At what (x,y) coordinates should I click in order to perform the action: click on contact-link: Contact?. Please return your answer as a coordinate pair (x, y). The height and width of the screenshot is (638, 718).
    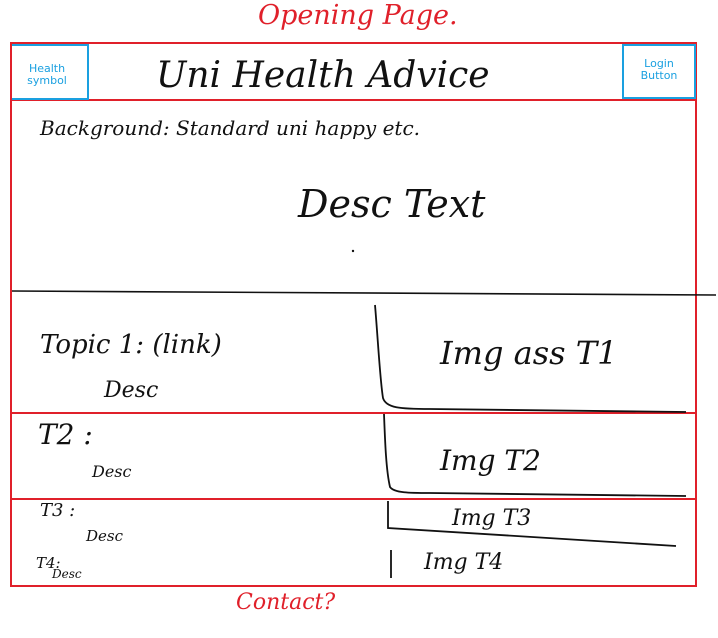
    Looking at the image, I should click on (285, 602).